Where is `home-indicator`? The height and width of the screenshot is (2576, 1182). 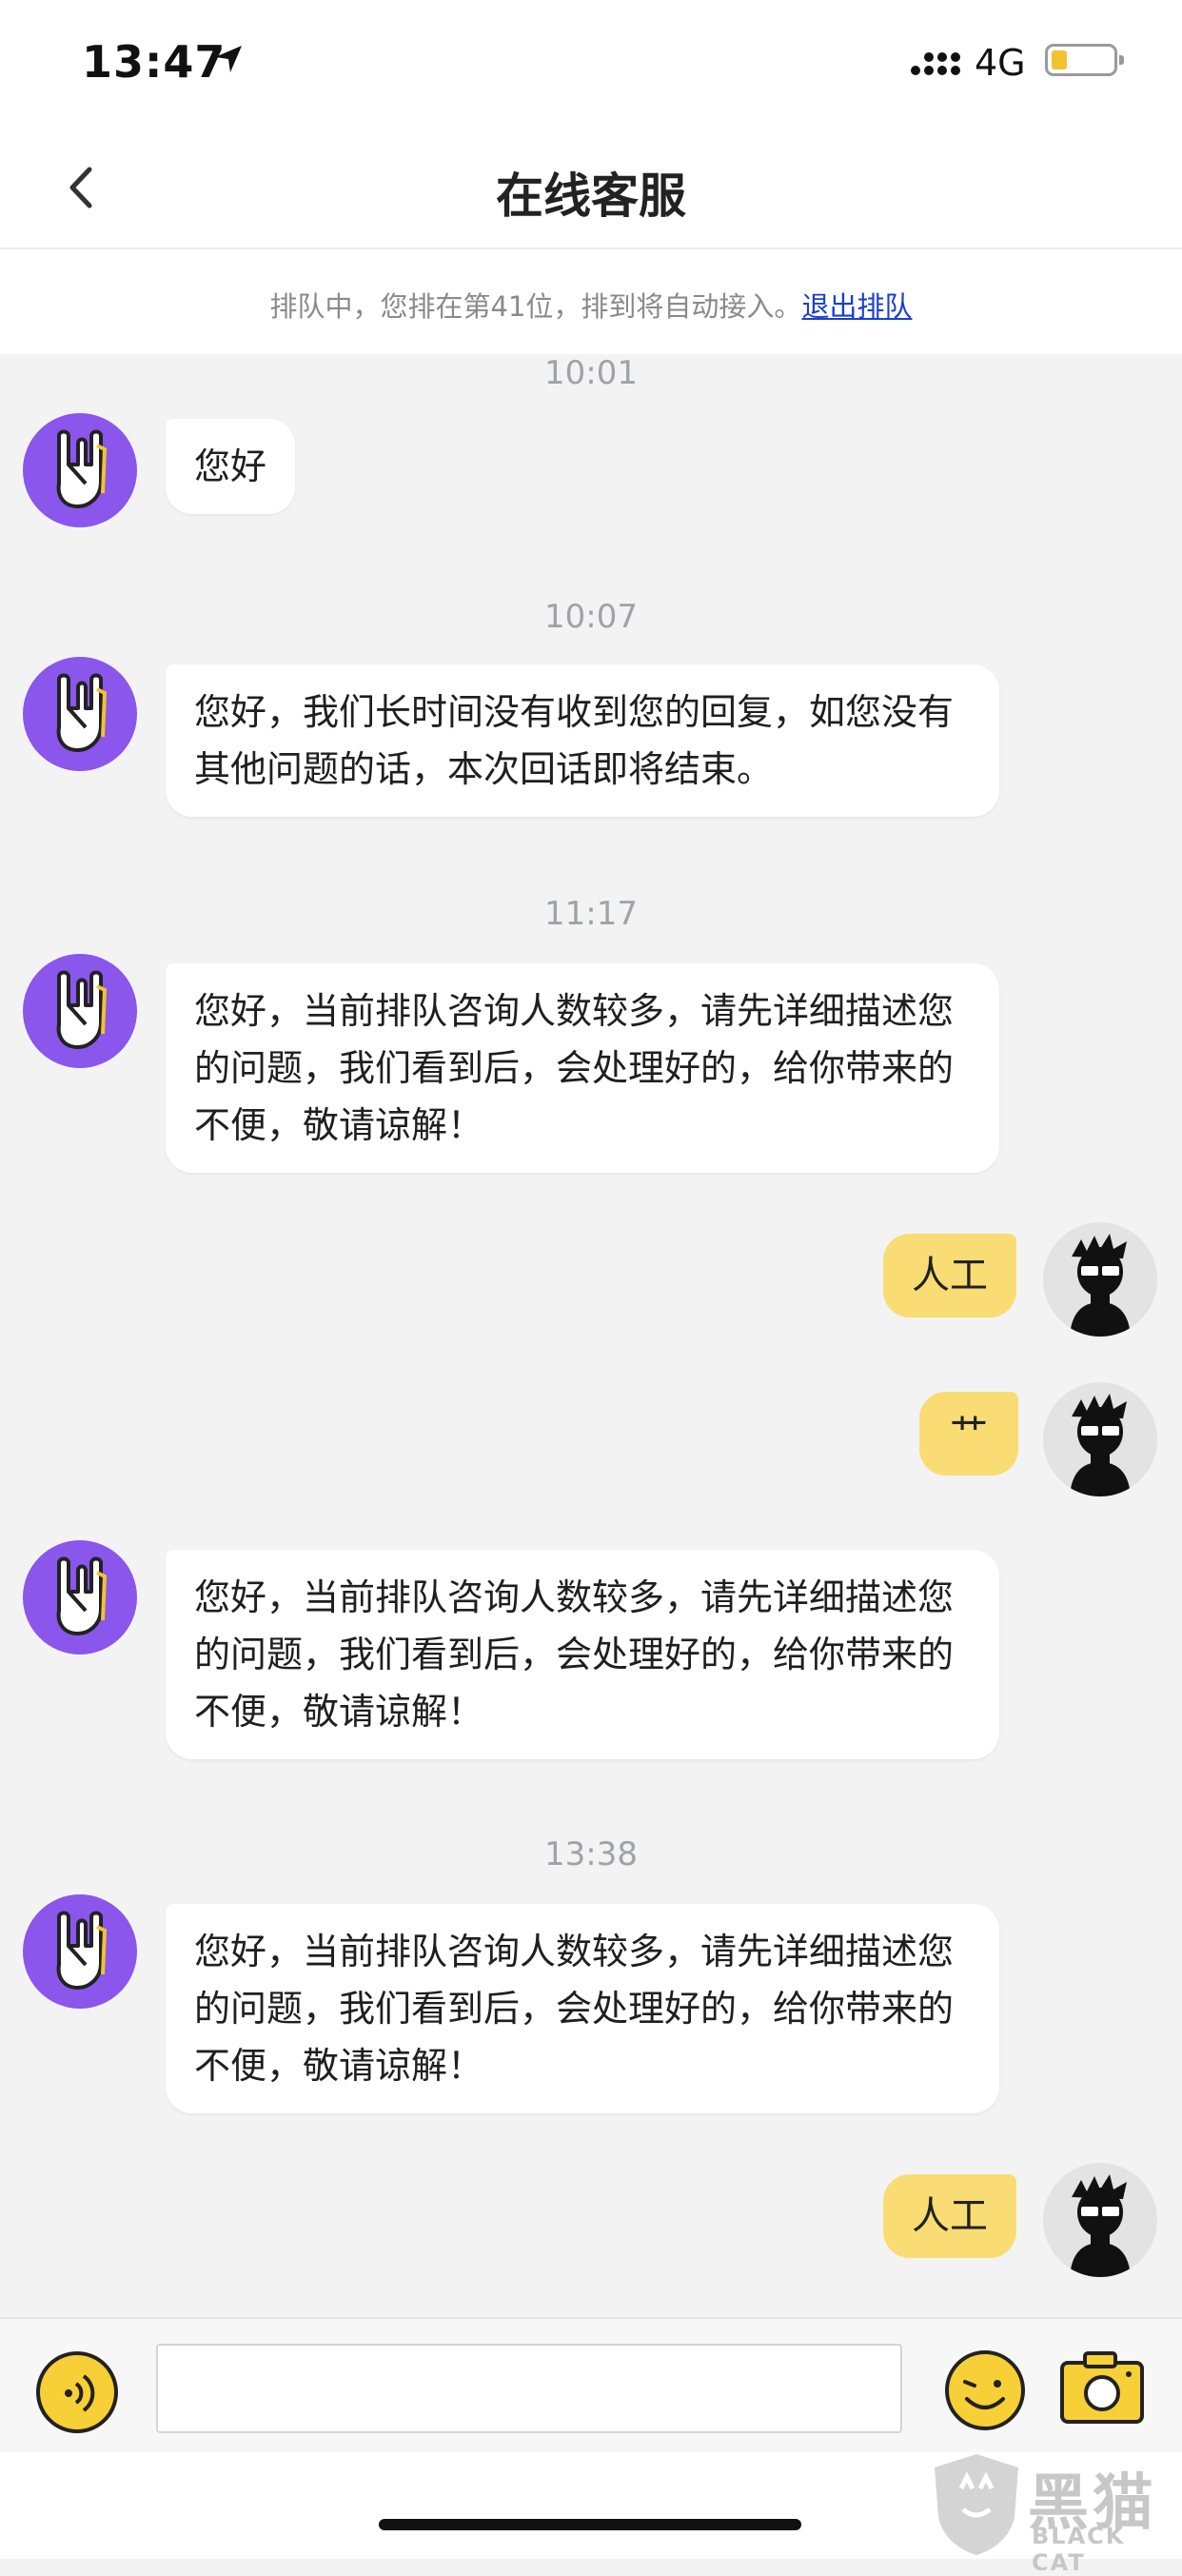
home-indicator is located at coordinates (590, 2524).